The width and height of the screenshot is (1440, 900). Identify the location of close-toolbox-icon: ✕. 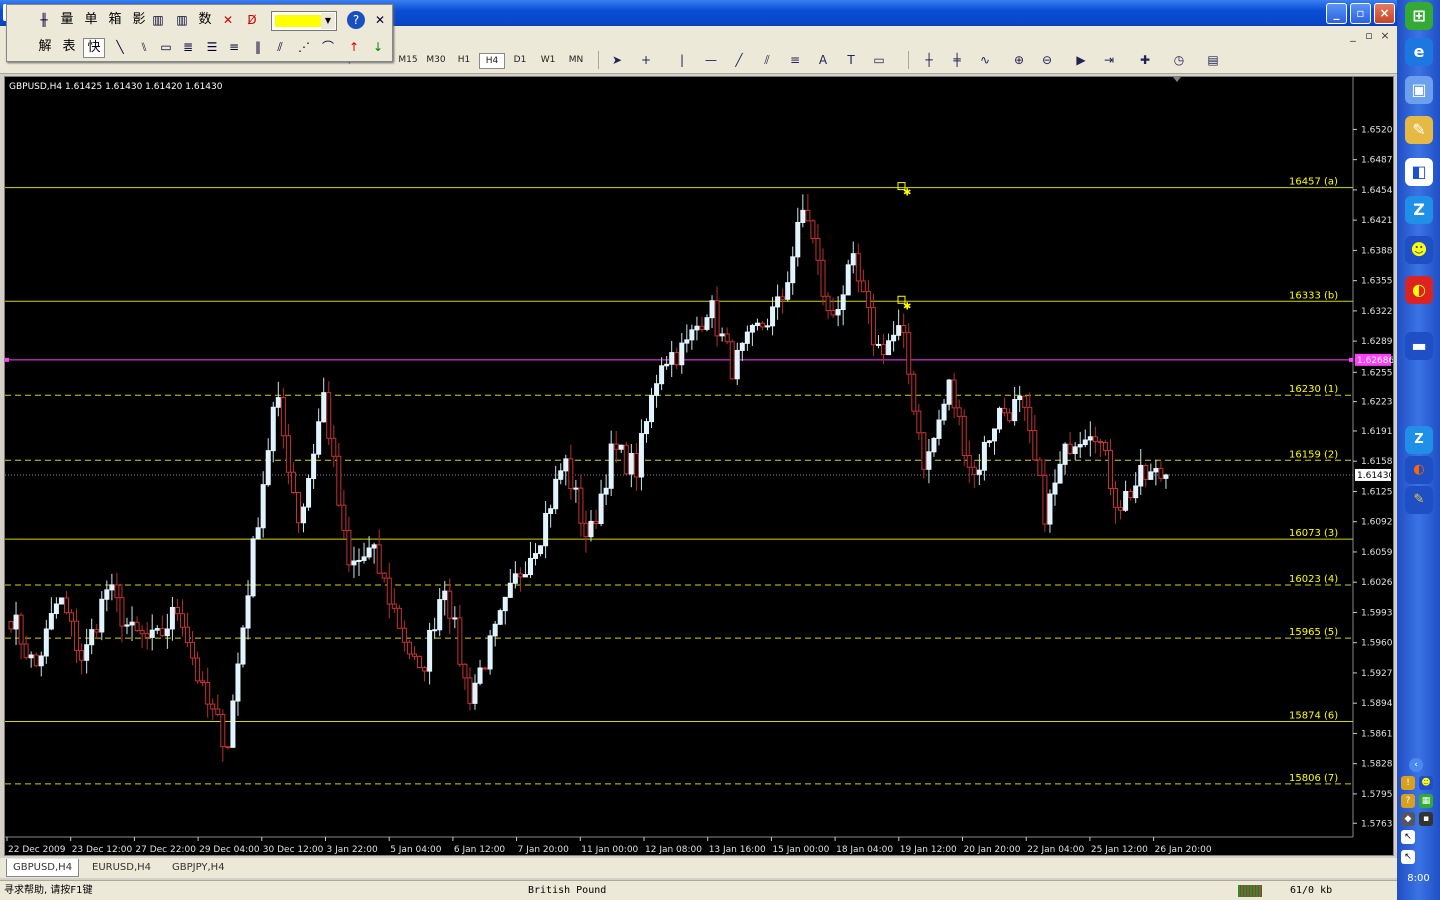
(380, 20).